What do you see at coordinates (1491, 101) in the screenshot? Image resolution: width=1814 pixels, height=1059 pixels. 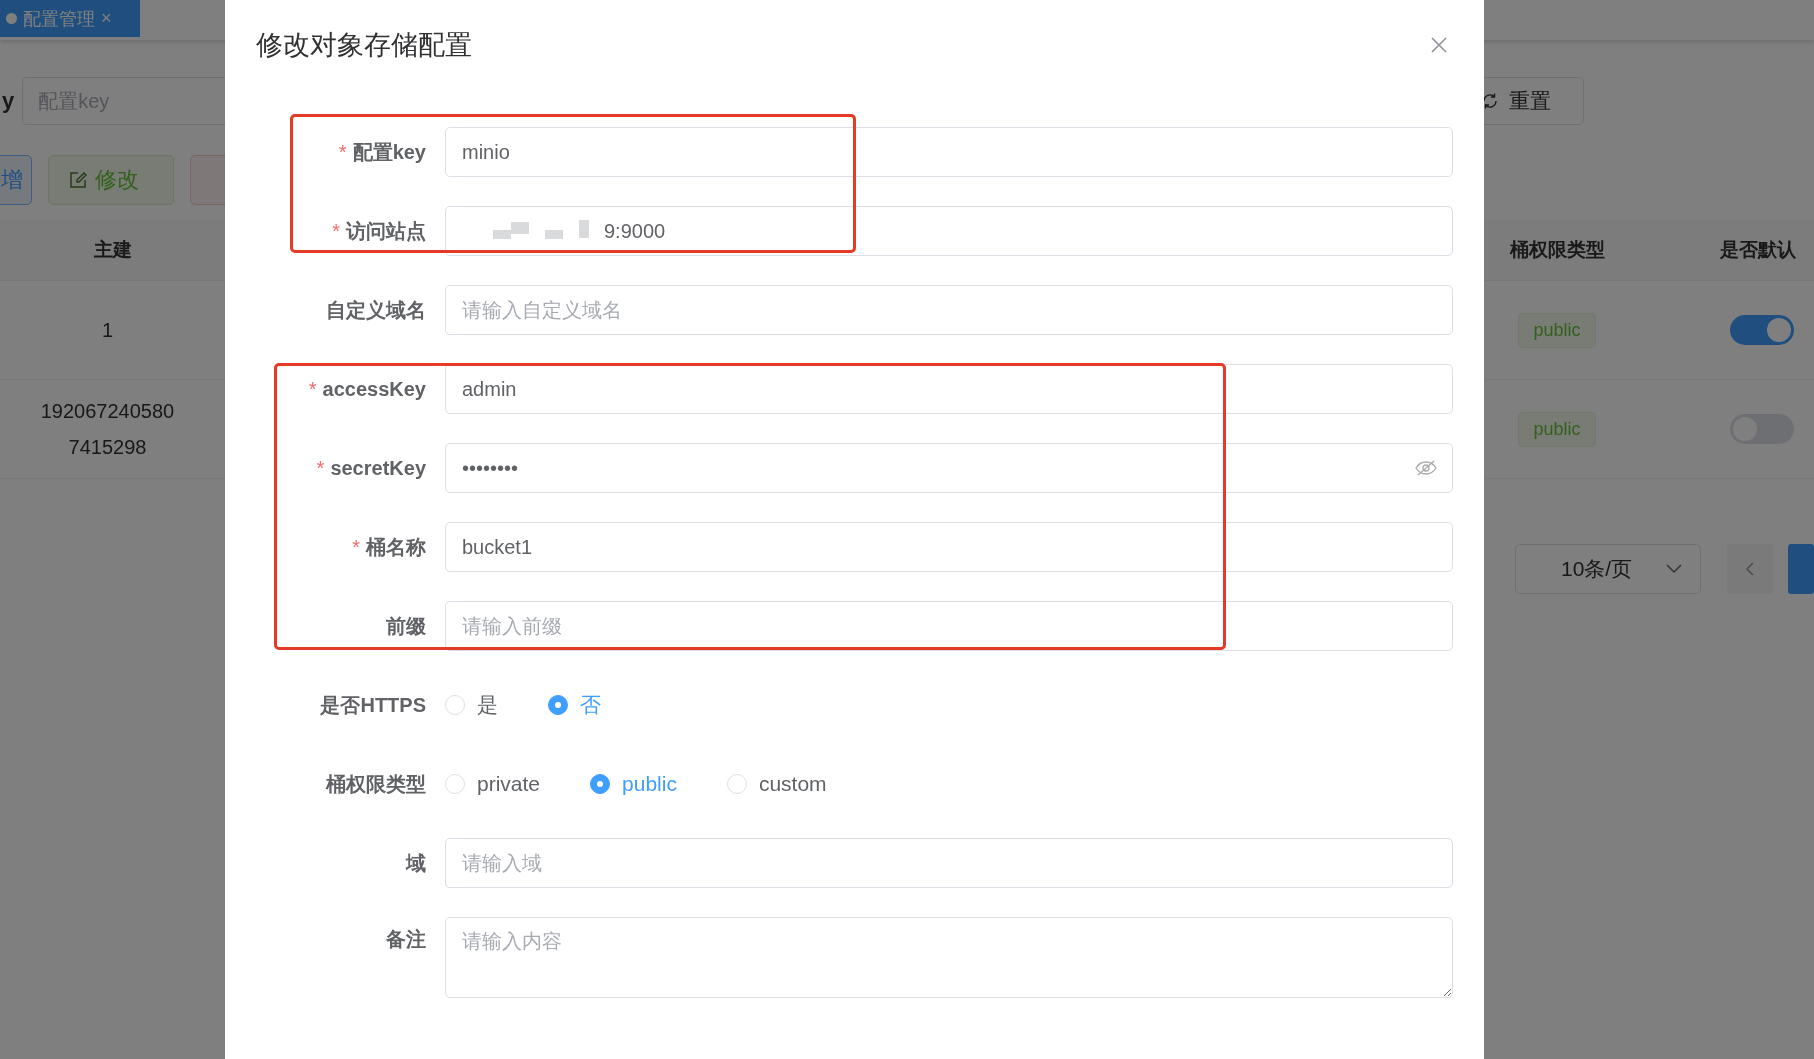 I see `refresh-icon` at bounding box center [1491, 101].